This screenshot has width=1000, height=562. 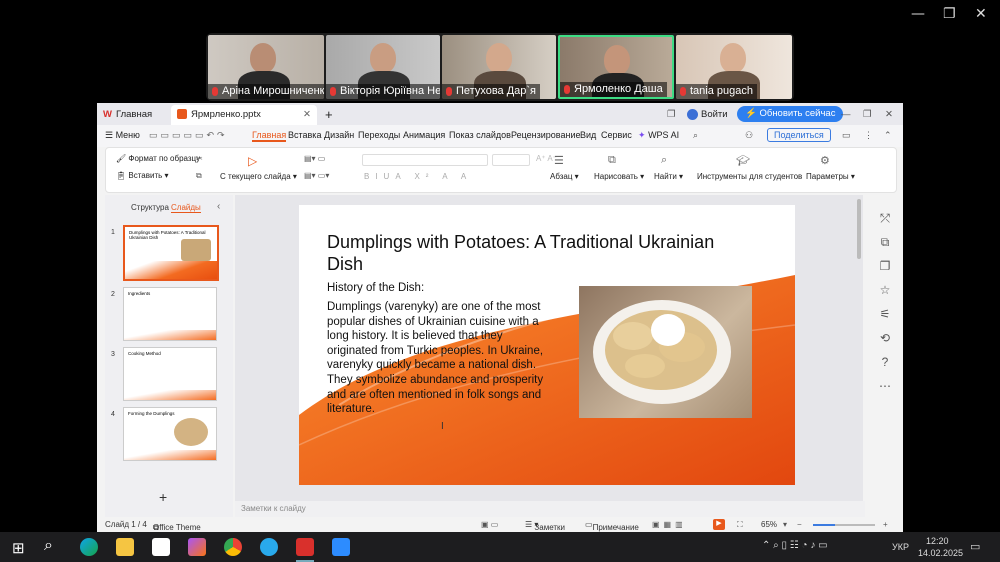 What do you see at coordinates (564, 176) in the screenshot?
I see `paragraph-button: Абзац ▾` at bounding box center [564, 176].